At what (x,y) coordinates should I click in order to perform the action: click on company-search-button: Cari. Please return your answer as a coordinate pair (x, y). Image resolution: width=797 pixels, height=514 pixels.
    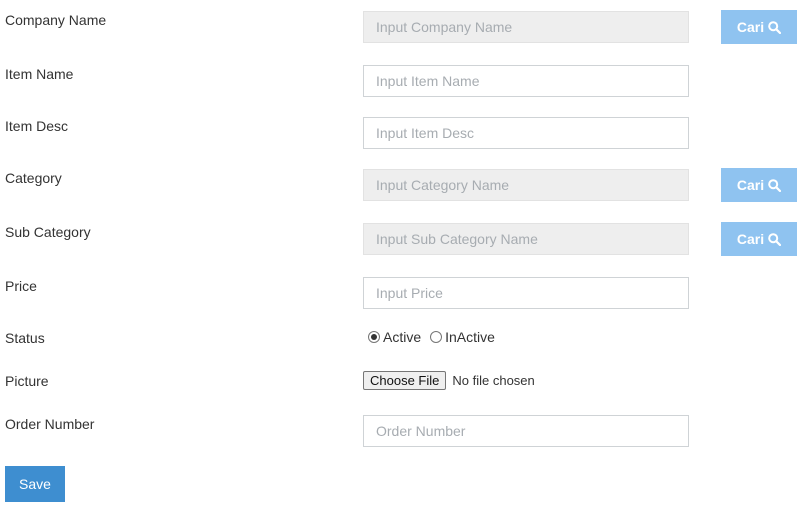
    Looking at the image, I should click on (759, 27).